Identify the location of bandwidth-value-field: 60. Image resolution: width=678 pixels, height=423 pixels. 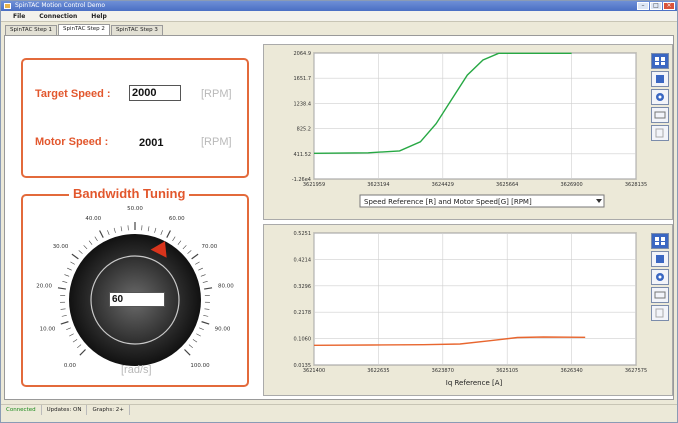
(137, 299).